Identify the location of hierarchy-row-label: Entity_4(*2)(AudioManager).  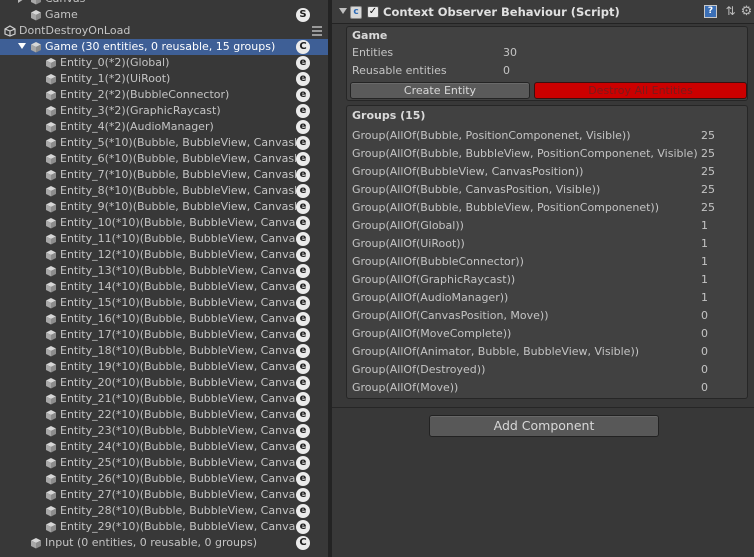
(137, 126).